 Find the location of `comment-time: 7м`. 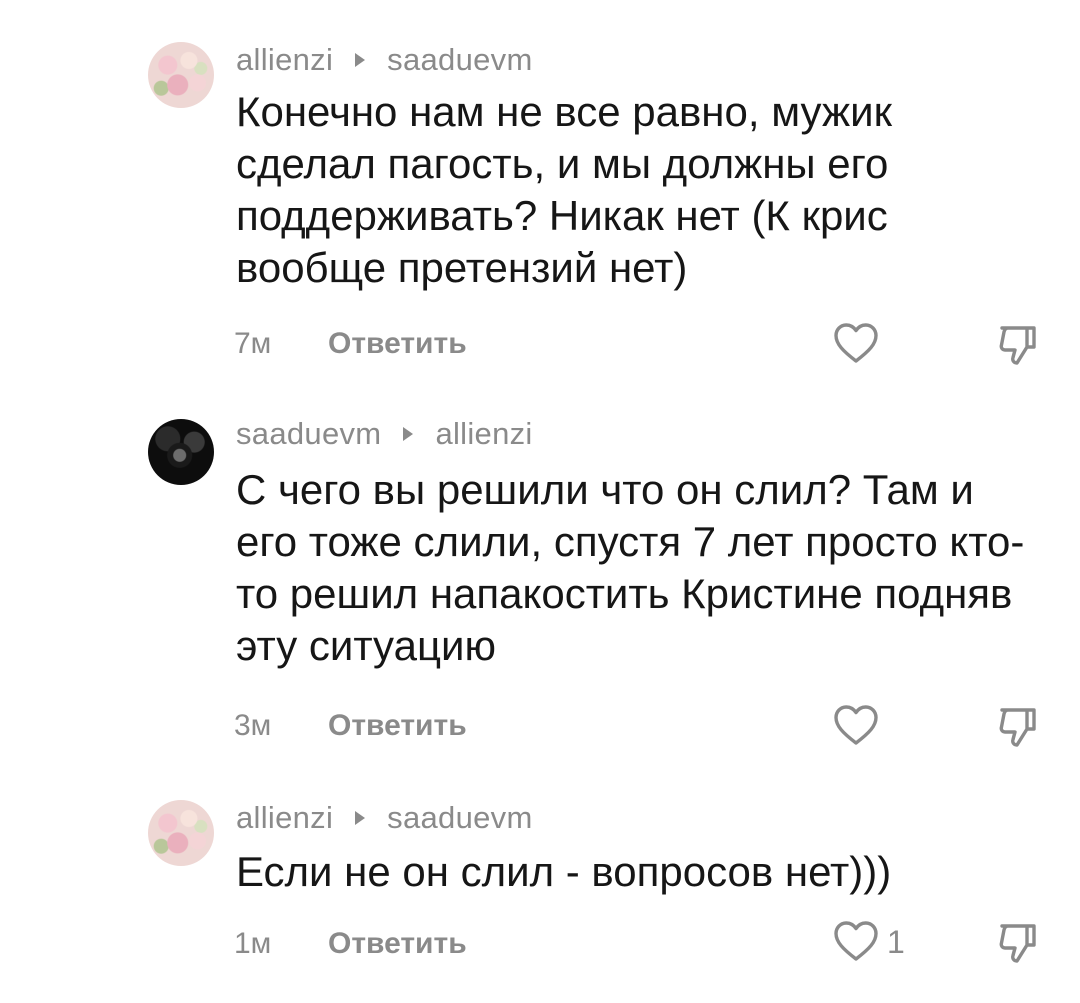

comment-time: 7м is located at coordinates (253, 343).